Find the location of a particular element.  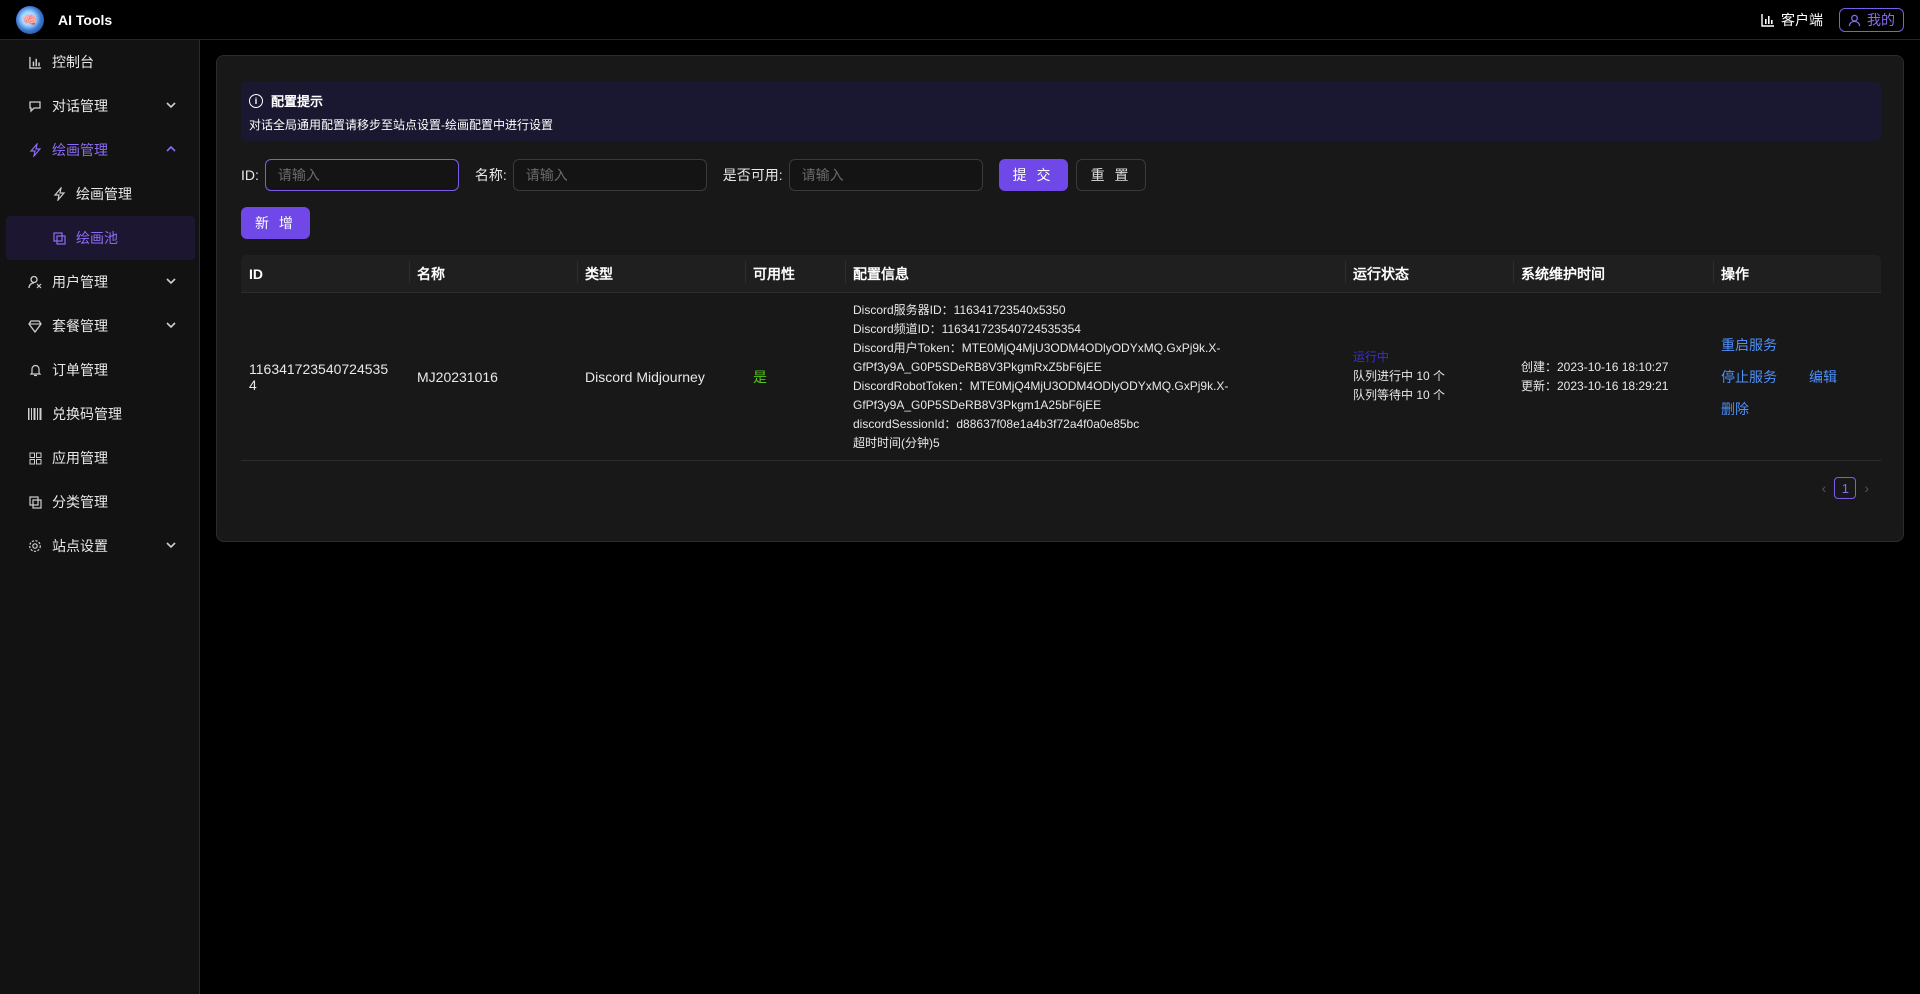

sidebar-item-app-management: 应用管理 is located at coordinates (99, 458).